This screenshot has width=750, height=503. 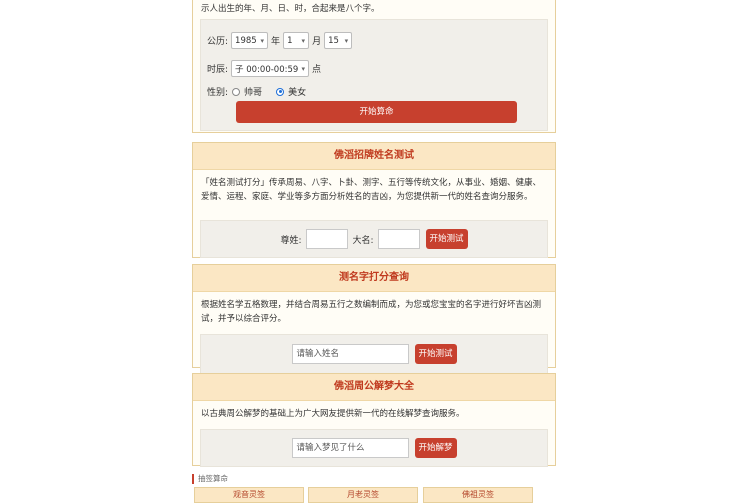 I want to click on name-score-title: 测名字打分查询, so click(x=374, y=278).